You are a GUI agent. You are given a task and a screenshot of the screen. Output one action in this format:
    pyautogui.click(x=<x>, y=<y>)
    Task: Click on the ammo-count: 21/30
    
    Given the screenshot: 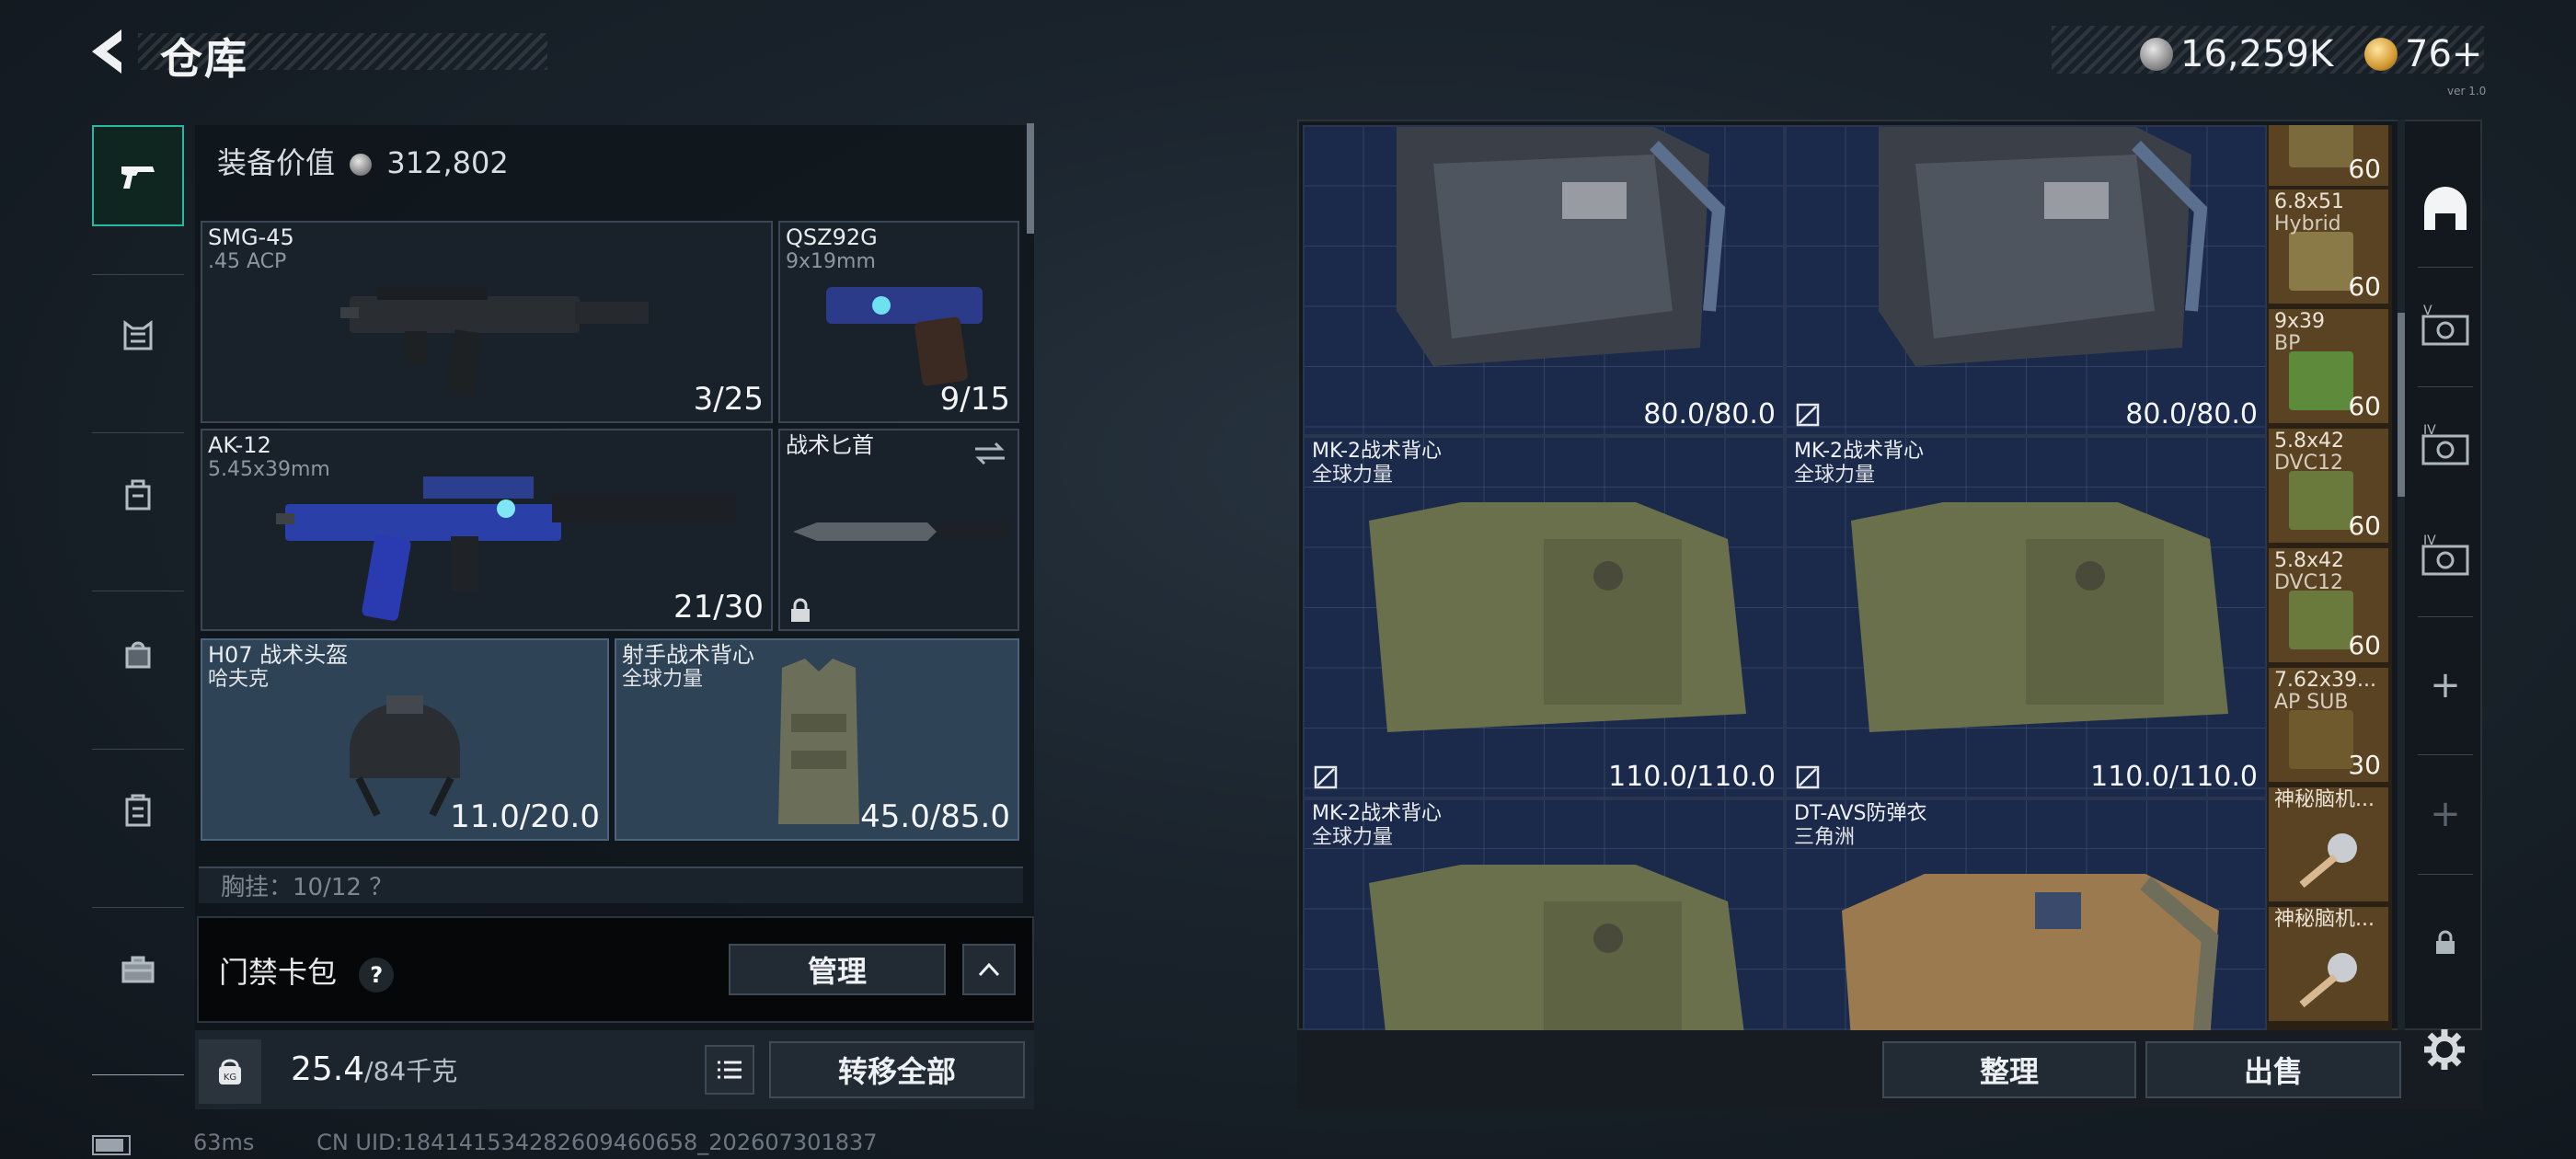 What is the action you would take?
    pyautogui.click(x=718, y=607)
    